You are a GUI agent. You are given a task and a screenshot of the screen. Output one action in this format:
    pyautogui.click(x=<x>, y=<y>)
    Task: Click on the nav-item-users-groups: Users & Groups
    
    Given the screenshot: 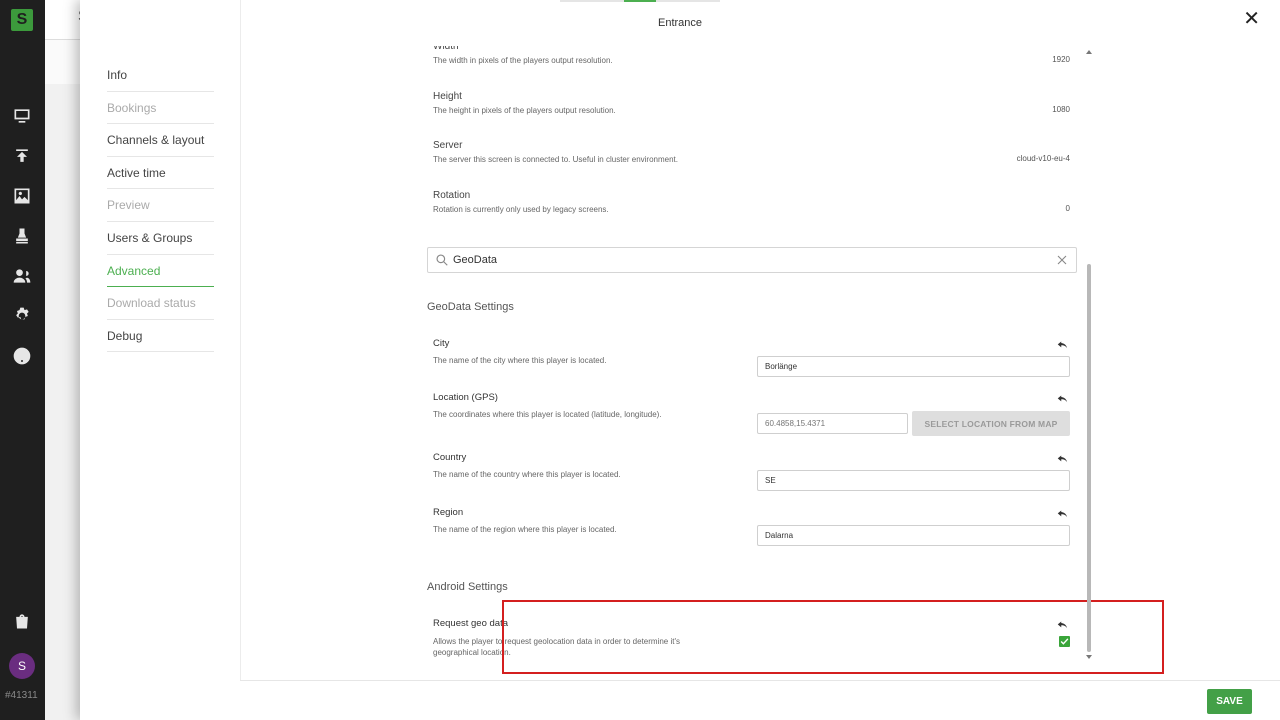 What is the action you would take?
    pyautogui.click(x=160, y=238)
    